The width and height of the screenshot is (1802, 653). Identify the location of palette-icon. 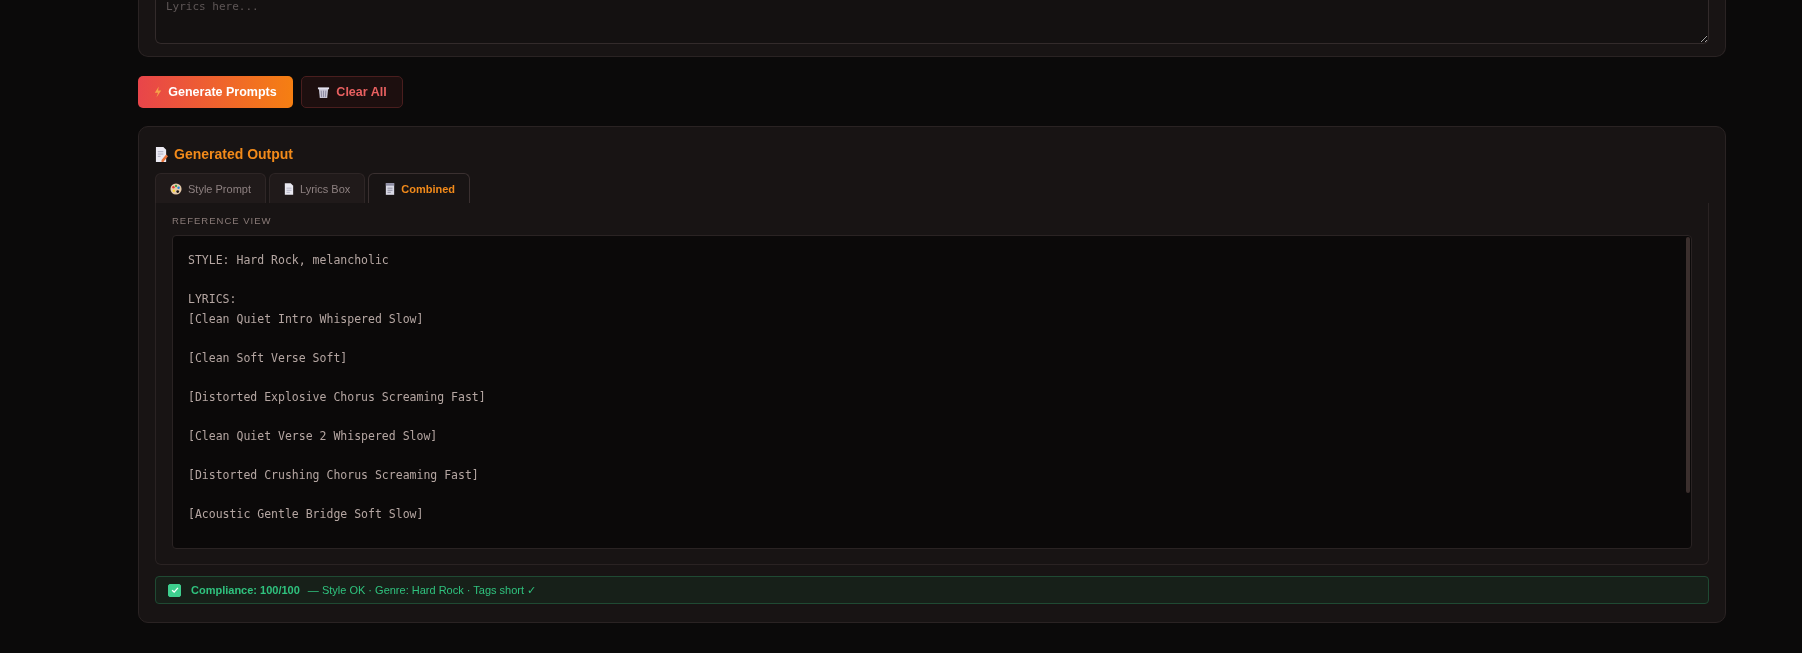
(176, 188).